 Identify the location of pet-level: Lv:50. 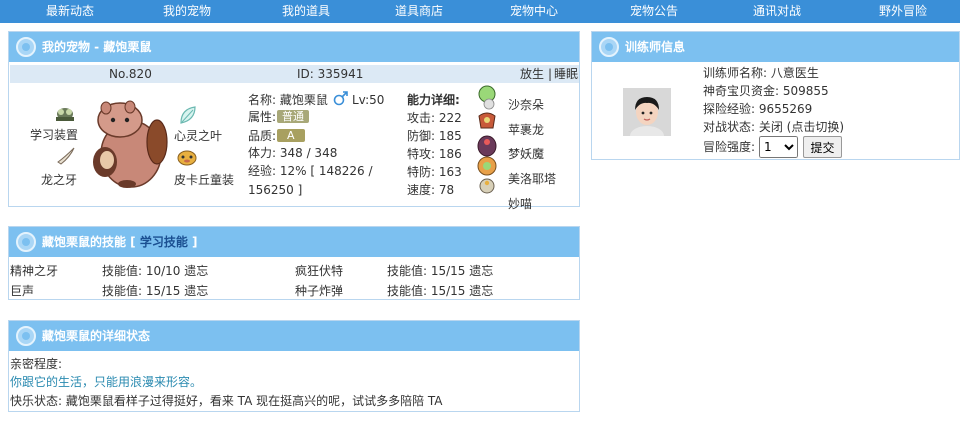
(368, 100).